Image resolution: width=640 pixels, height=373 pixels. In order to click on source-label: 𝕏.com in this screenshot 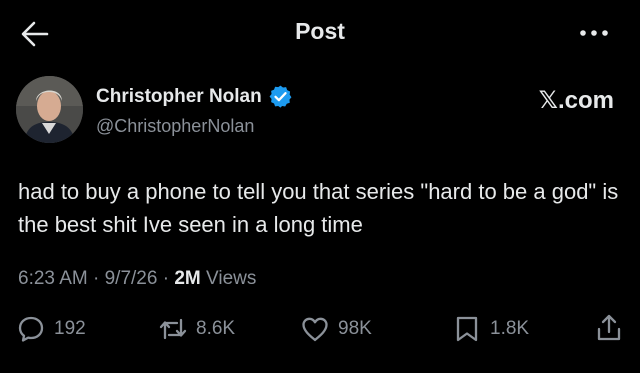, I will do `click(576, 100)`.